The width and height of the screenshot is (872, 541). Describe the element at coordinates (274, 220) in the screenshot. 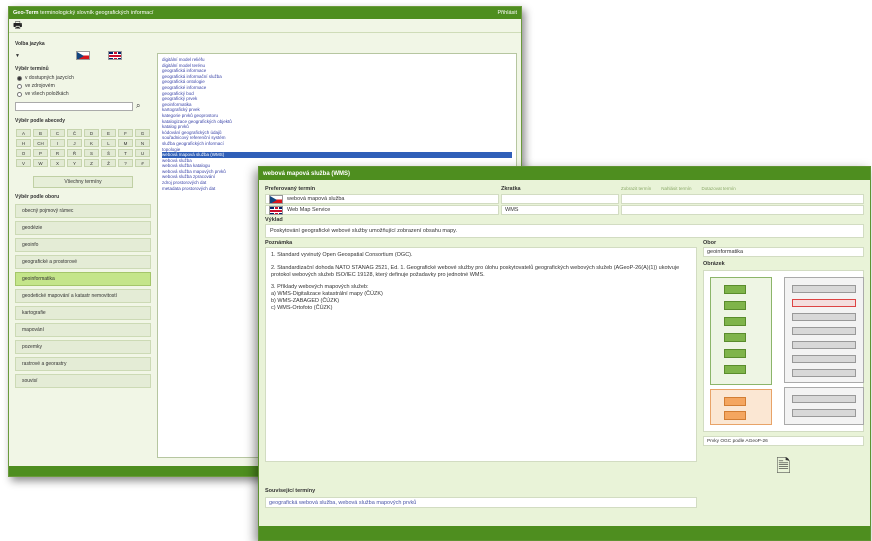

I see `summary-label: Výklad` at that location.